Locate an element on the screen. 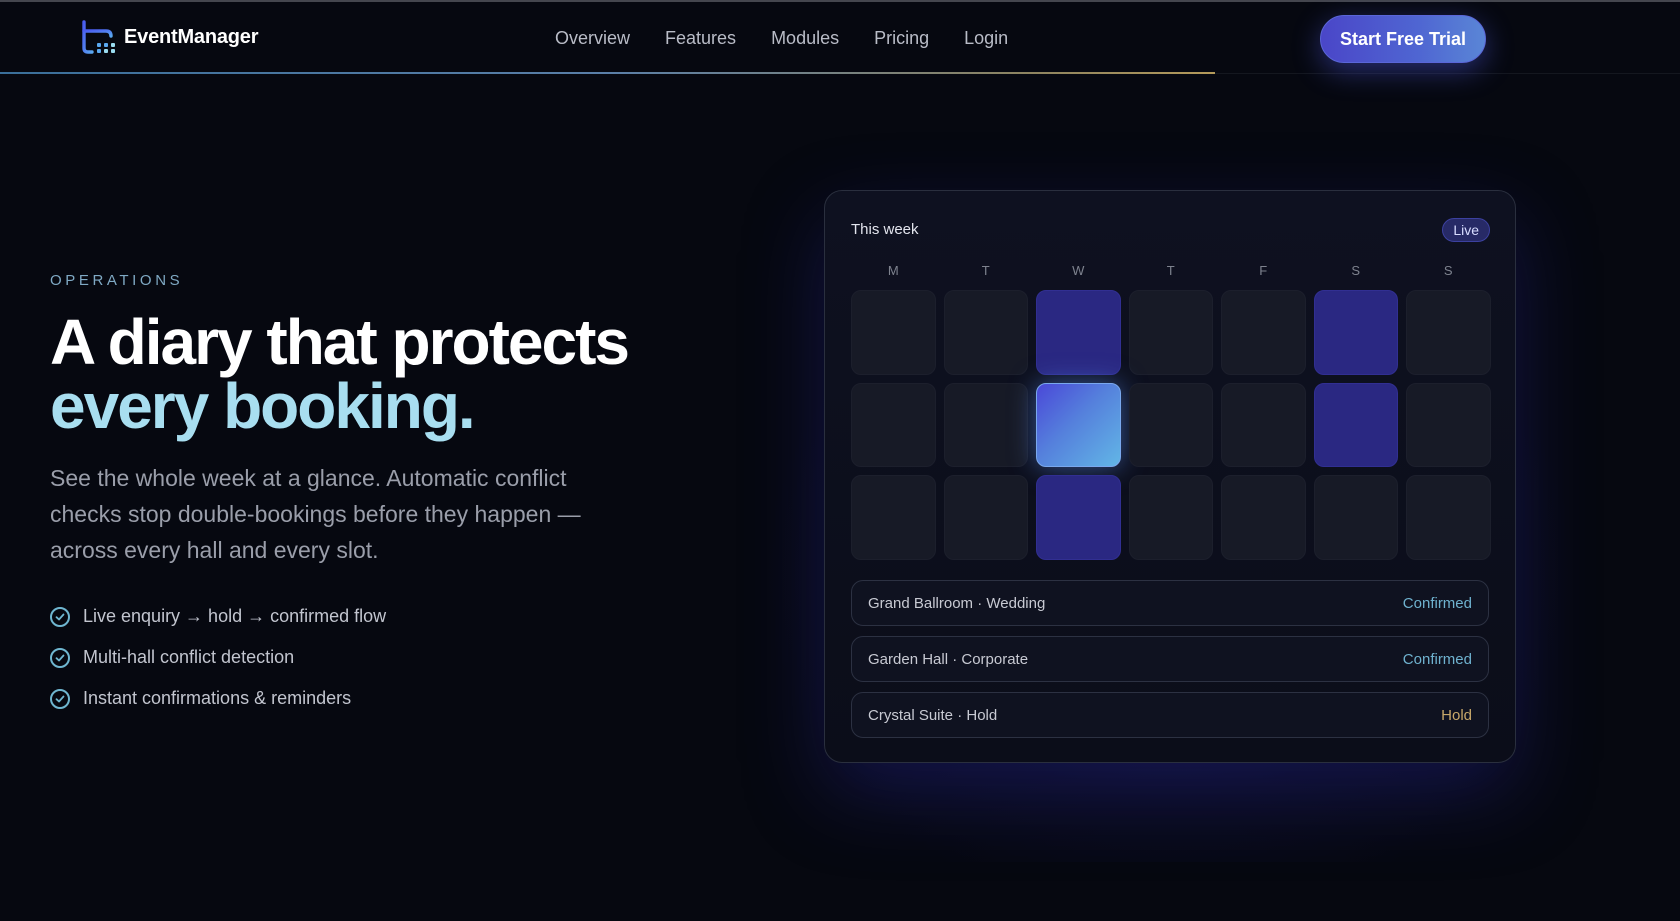 The image size is (1680, 921). calendar-grid is located at coordinates (1171, 425).